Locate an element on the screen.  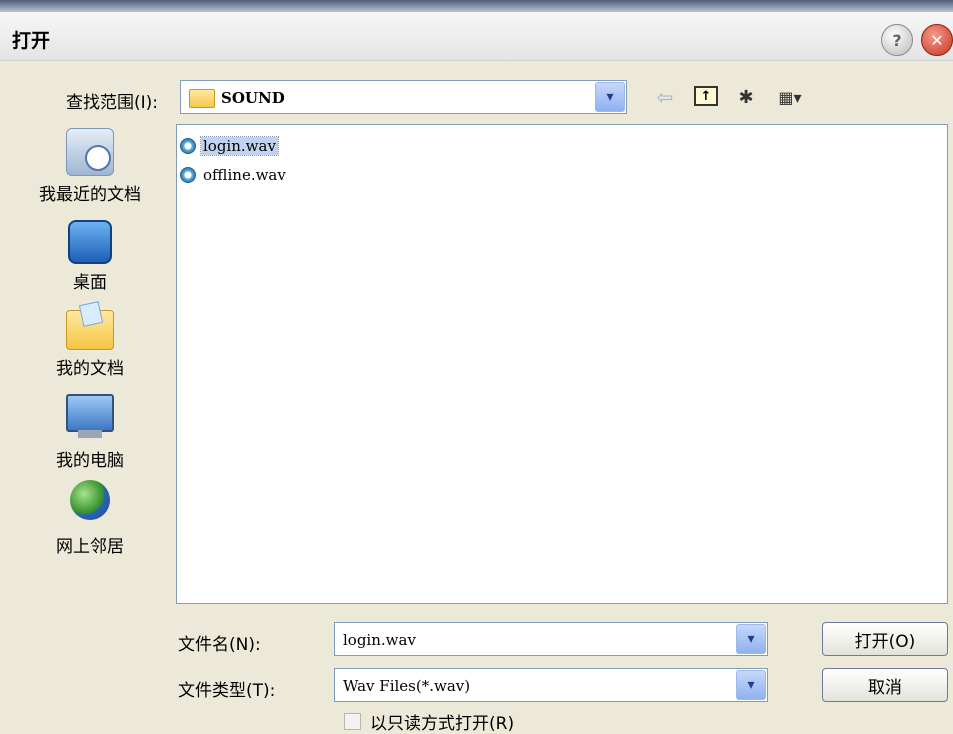
place-my-documents: 我的文档 is located at coordinates (90, 341).